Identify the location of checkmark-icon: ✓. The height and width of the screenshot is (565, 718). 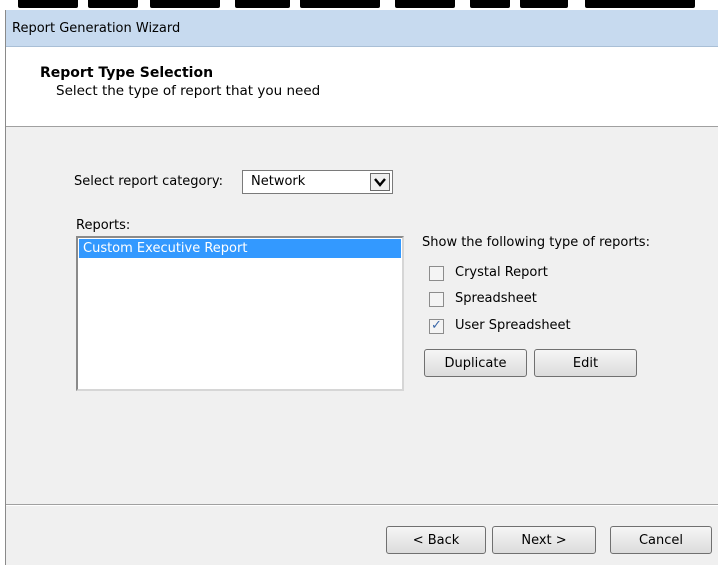
(436, 325).